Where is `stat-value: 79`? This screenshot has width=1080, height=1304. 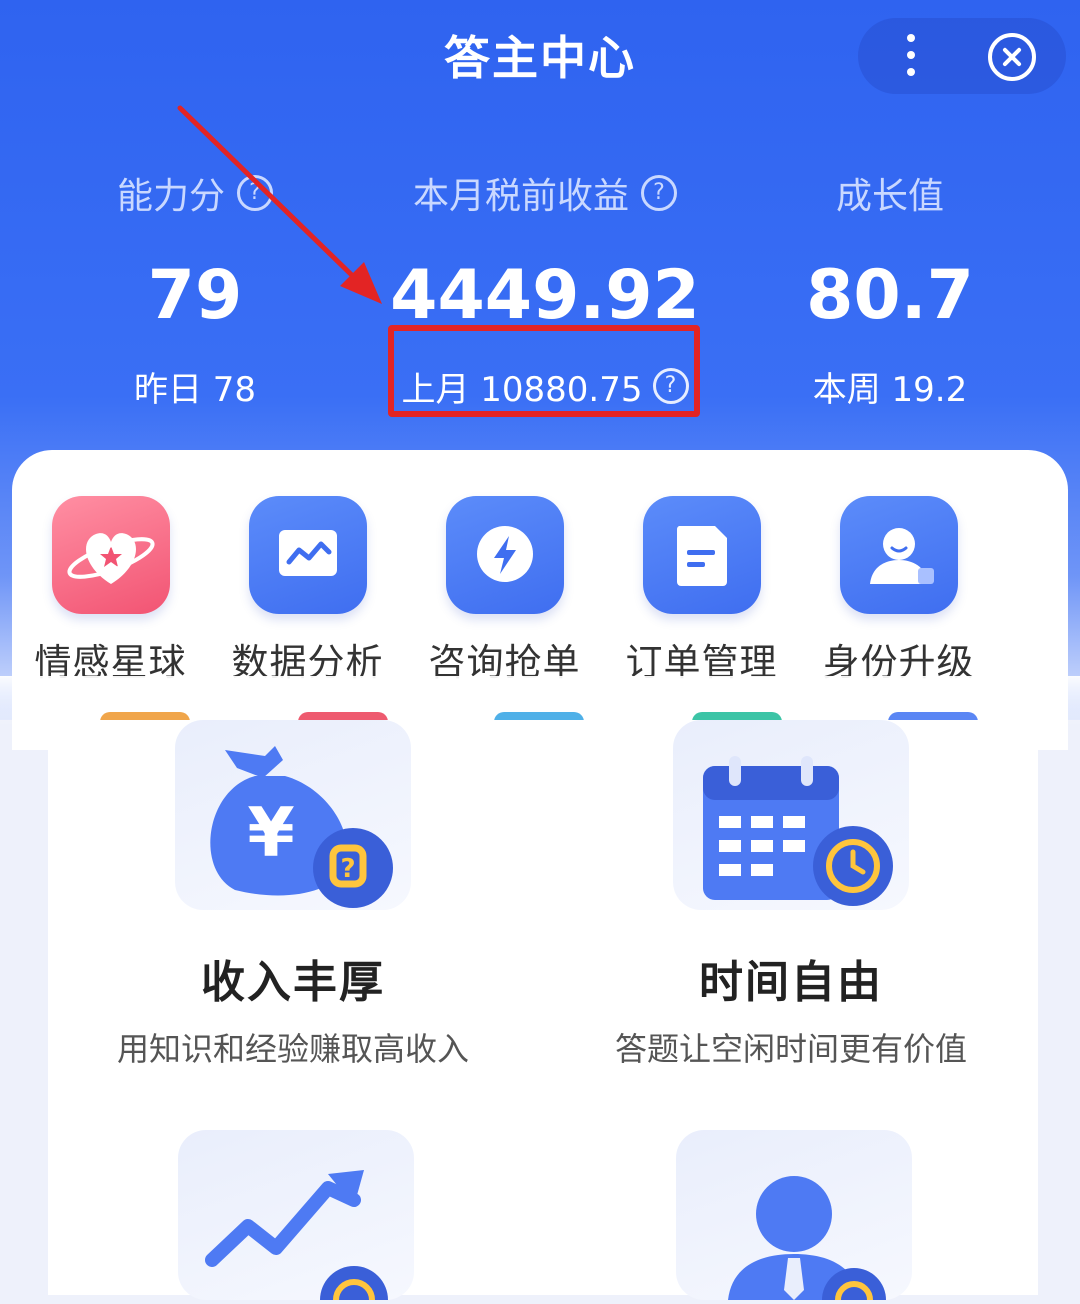 stat-value: 79 is located at coordinates (195, 295).